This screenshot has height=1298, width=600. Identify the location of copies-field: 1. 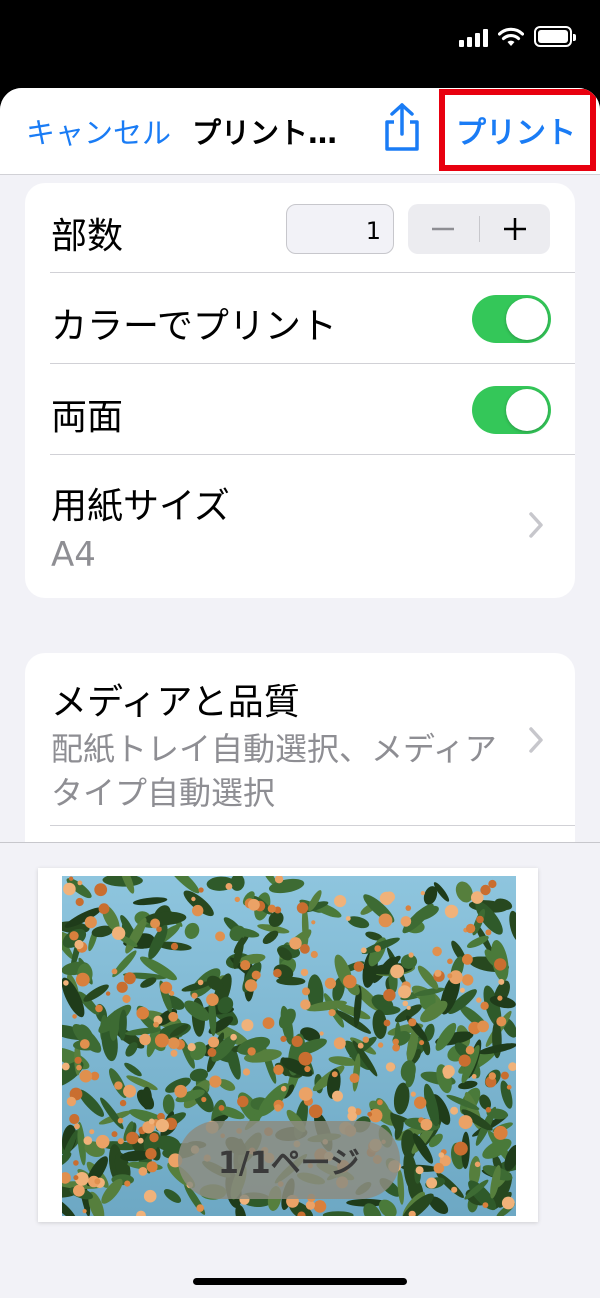
(340, 229).